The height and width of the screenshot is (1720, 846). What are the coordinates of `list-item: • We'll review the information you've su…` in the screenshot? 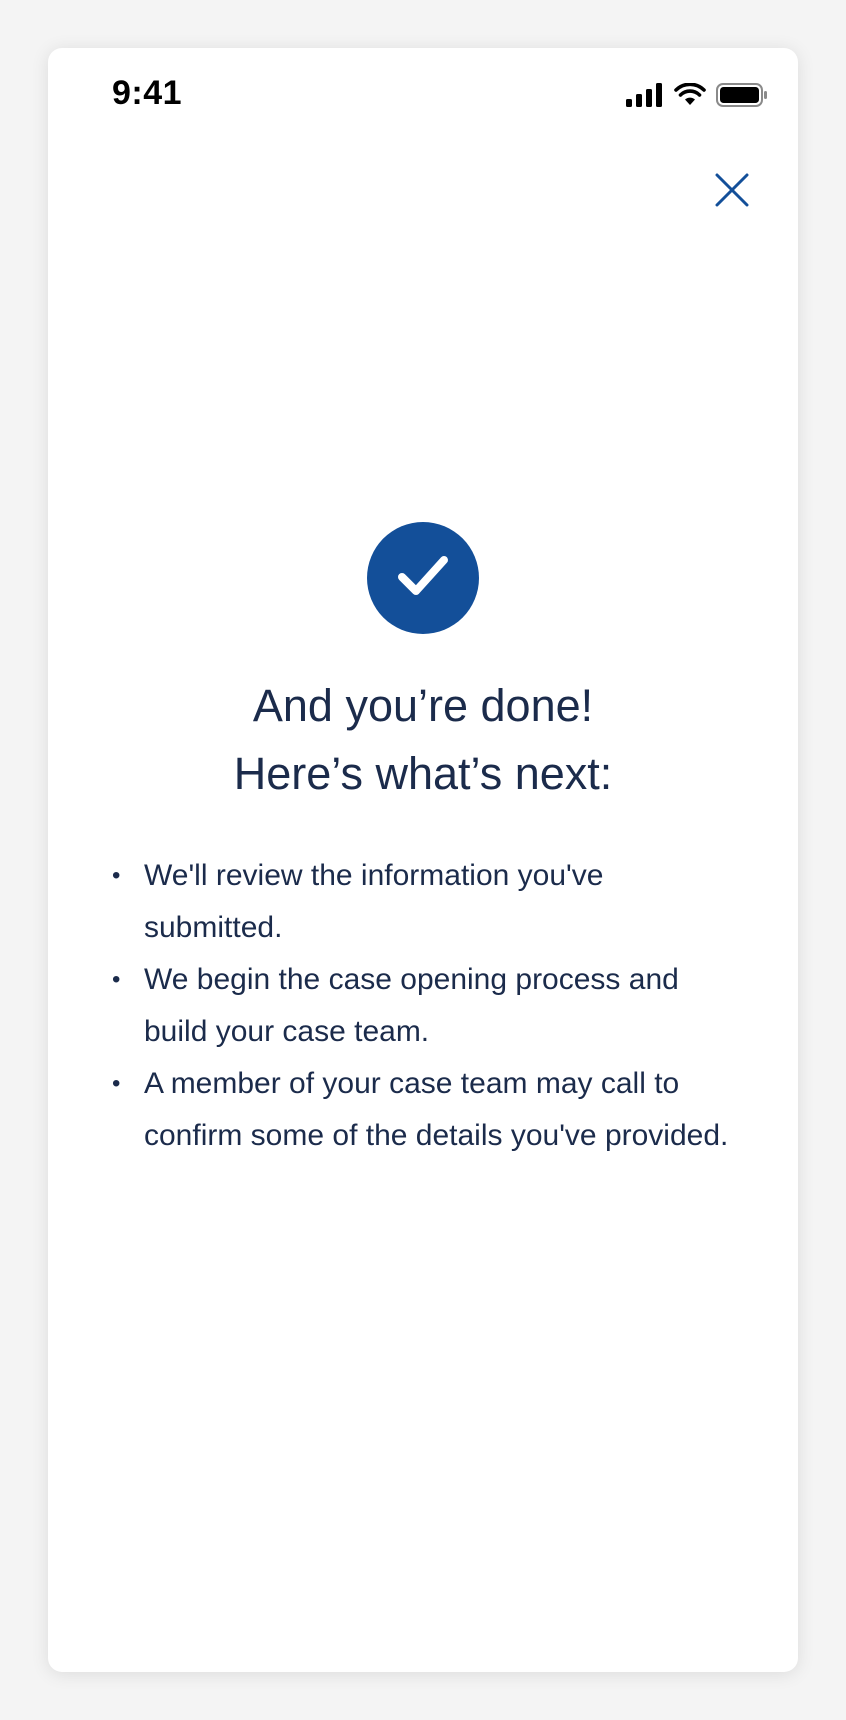 It's located at (431, 902).